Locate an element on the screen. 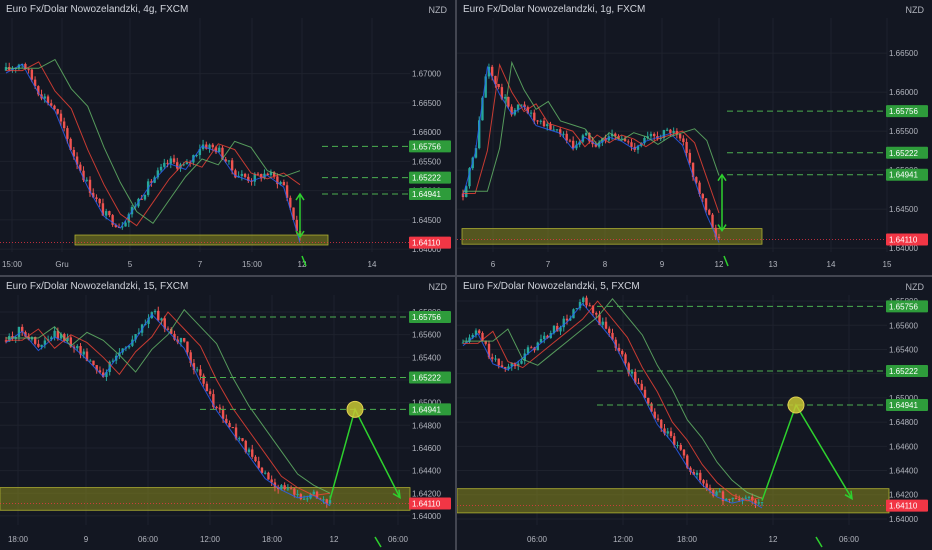 Image resolution: width=932 pixels, height=550 pixels. x-tick-label: 13 is located at coordinates (773, 264).